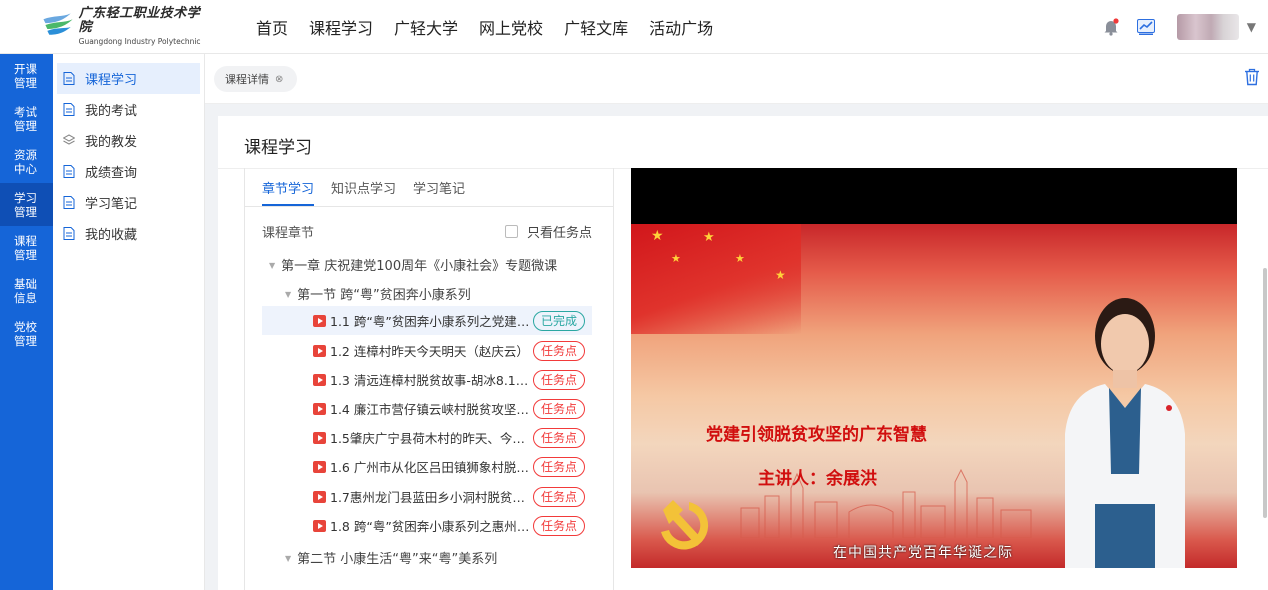  What do you see at coordinates (139, 41) in the screenshot?
I see `logo-name-en: Guangdong Industry Polytechnic` at bounding box center [139, 41].